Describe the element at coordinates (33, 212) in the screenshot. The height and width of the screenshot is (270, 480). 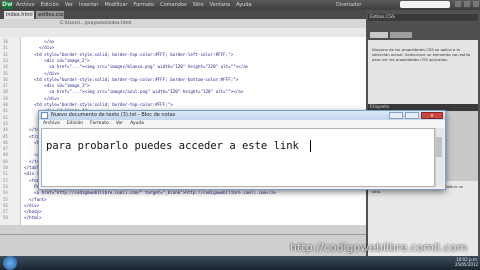
I see `code-line: </body>` at that location.